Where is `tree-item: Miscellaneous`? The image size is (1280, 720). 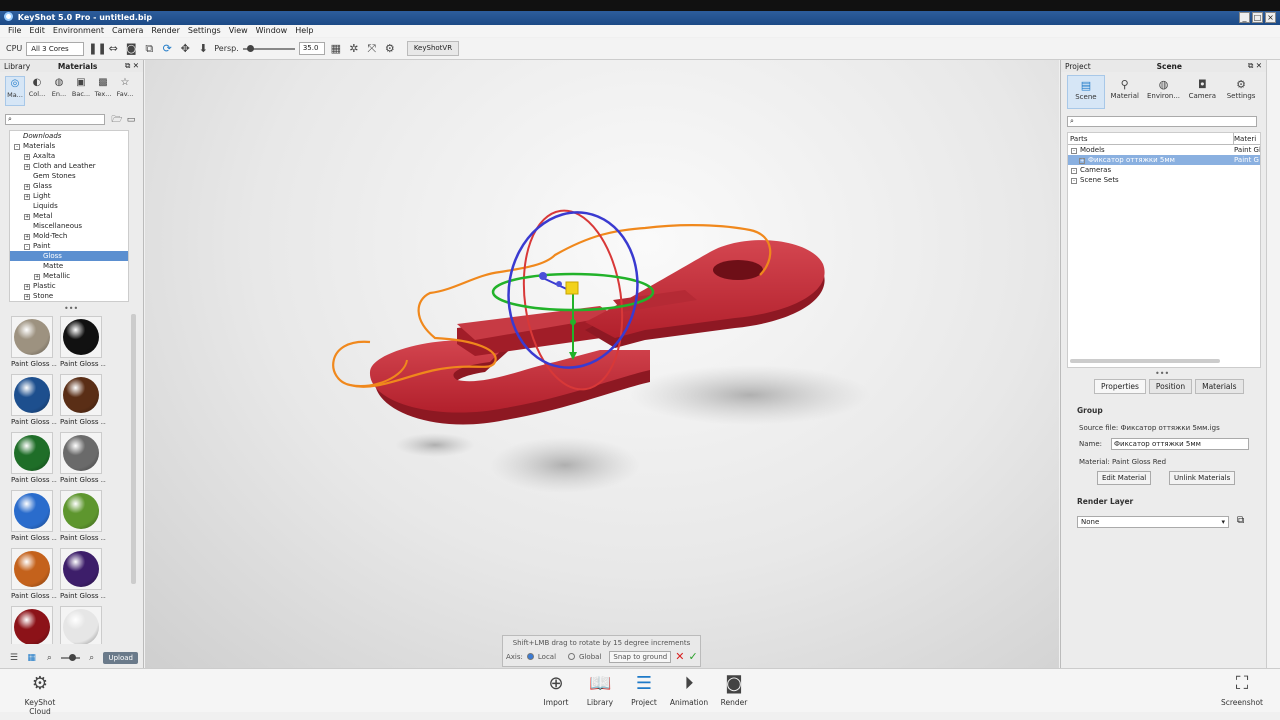 tree-item: Miscellaneous is located at coordinates (69, 226).